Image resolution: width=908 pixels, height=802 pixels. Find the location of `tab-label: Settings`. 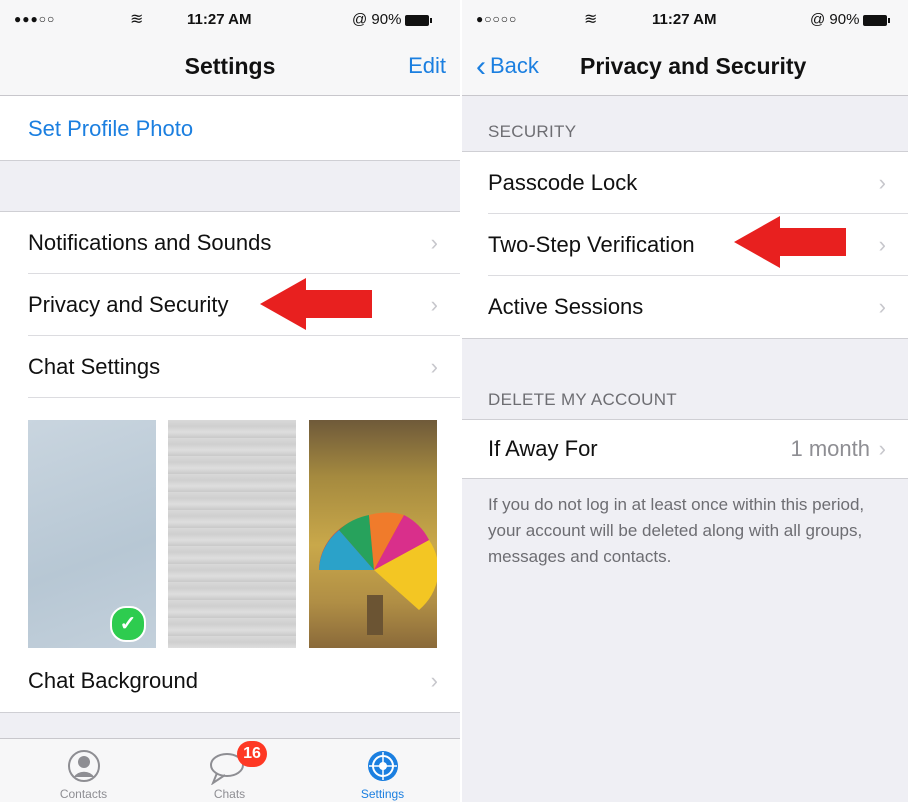

tab-label: Settings is located at coordinates (382, 794).